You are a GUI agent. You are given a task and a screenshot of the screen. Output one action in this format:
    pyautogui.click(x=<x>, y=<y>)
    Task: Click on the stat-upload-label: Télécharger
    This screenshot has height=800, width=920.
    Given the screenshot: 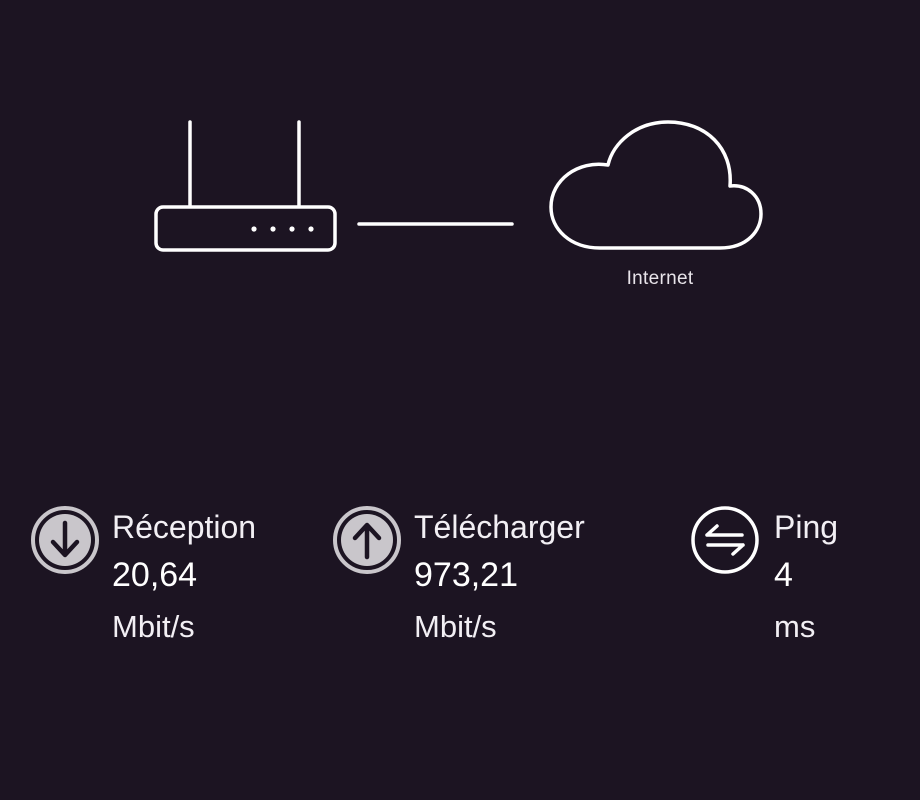 What is the action you would take?
    pyautogui.click(x=499, y=527)
    